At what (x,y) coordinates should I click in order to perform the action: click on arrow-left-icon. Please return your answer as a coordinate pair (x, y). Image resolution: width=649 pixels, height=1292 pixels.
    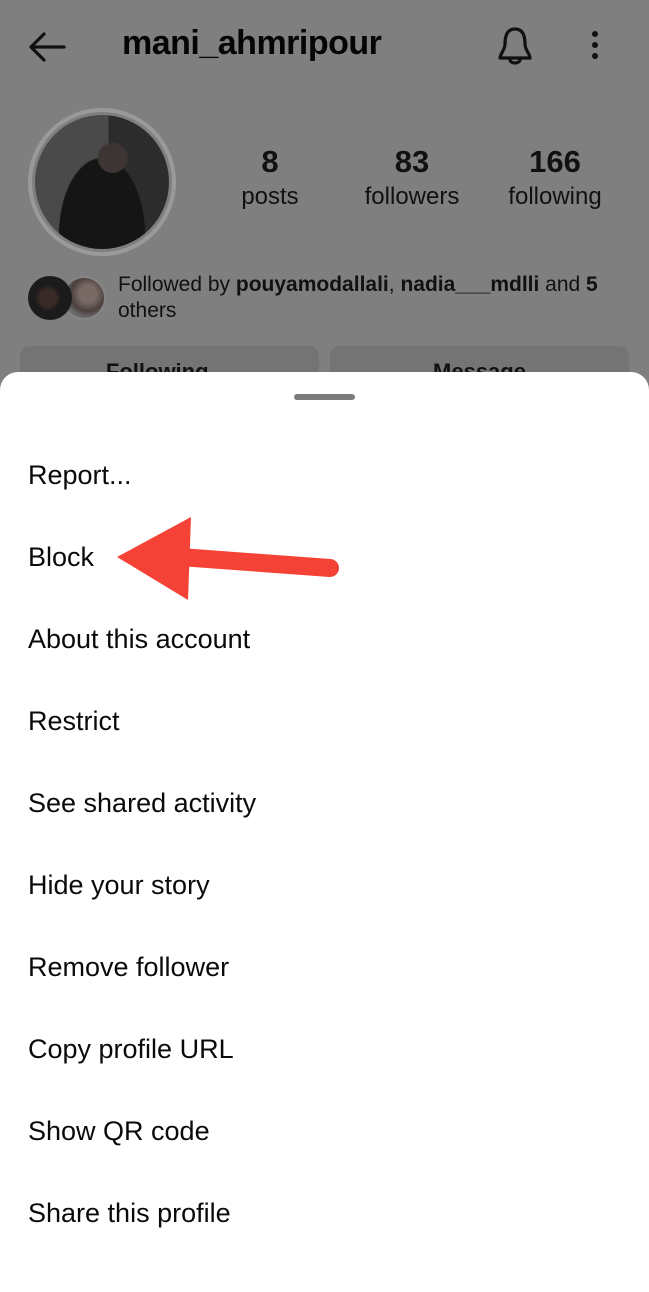
    Looking at the image, I should click on (47, 47).